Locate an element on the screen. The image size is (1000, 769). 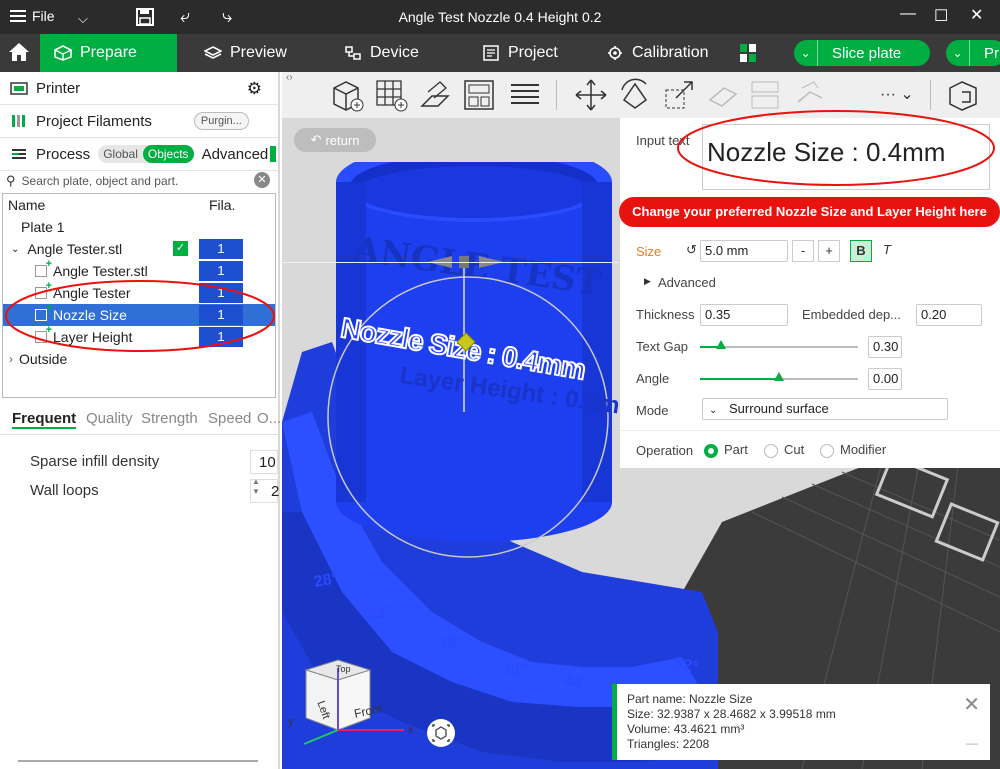
support-paint-icon is located at coordinates (765, 95).